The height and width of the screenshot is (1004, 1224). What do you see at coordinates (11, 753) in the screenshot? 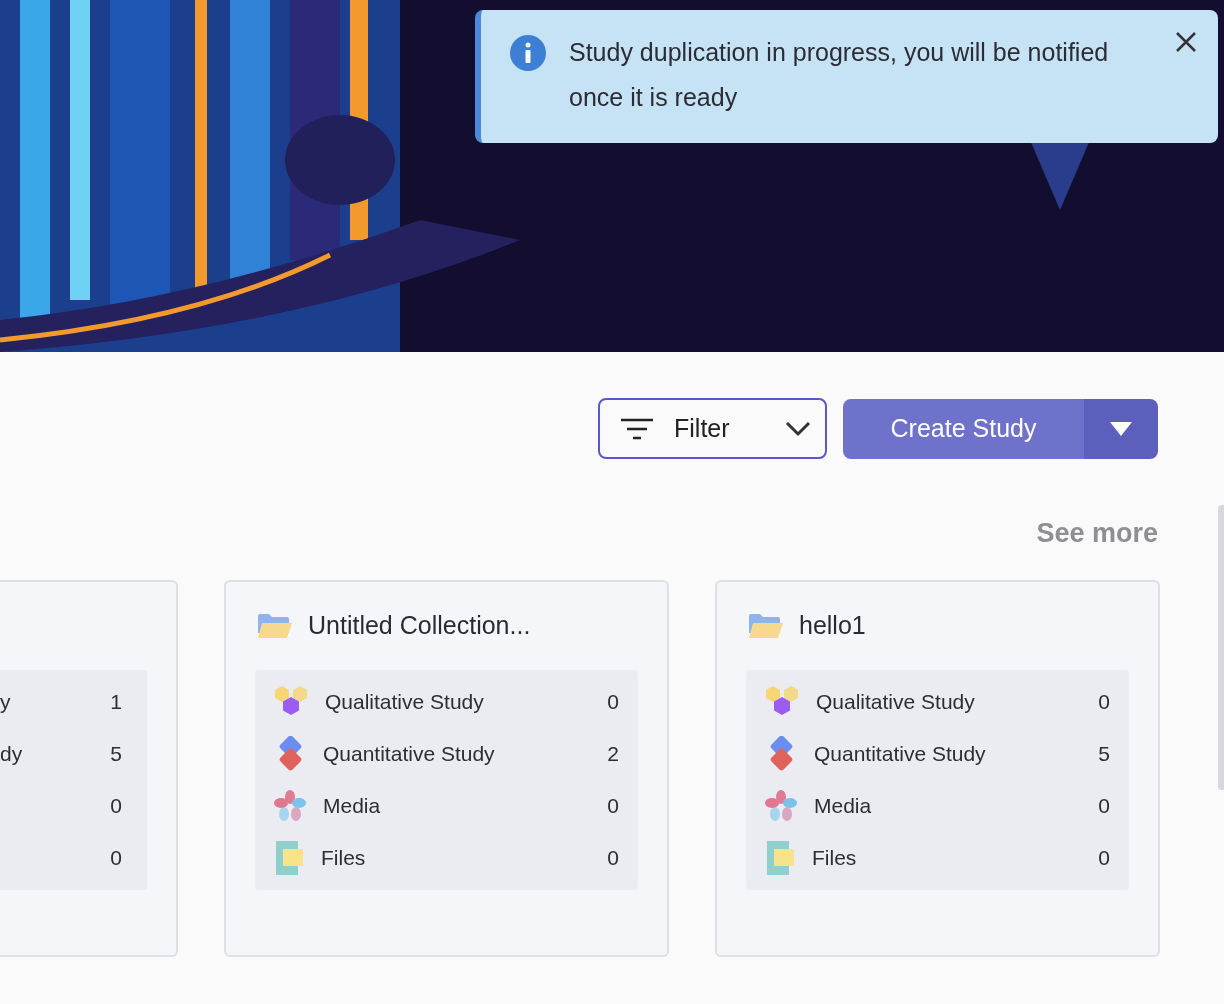
I see `item-label: dy` at bounding box center [11, 753].